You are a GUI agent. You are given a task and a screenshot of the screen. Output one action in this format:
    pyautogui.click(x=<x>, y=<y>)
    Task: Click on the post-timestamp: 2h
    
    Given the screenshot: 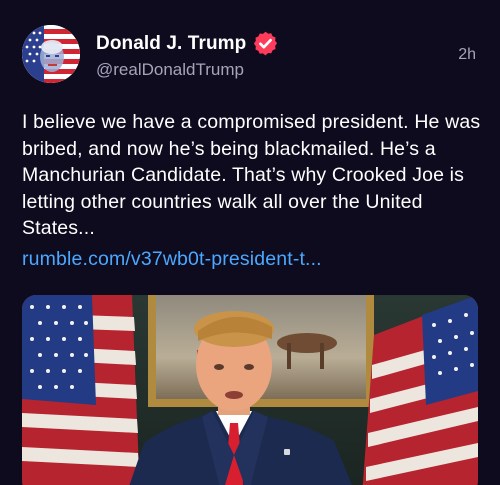 What is the action you would take?
    pyautogui.click(x=467, y=55)
    